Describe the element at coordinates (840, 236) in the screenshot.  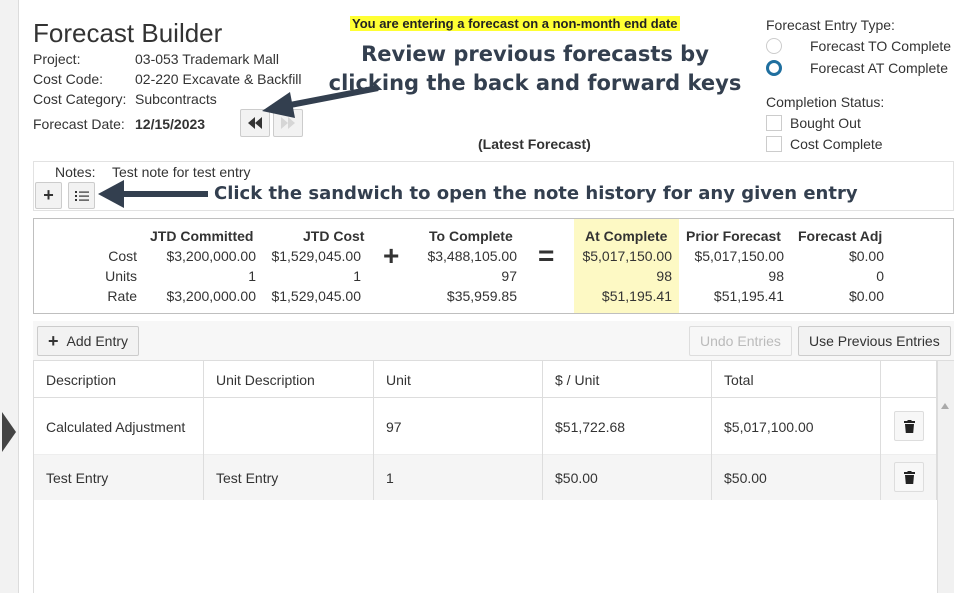
I see `summary-header-forecast-adj: Forecast Adj` at that location.